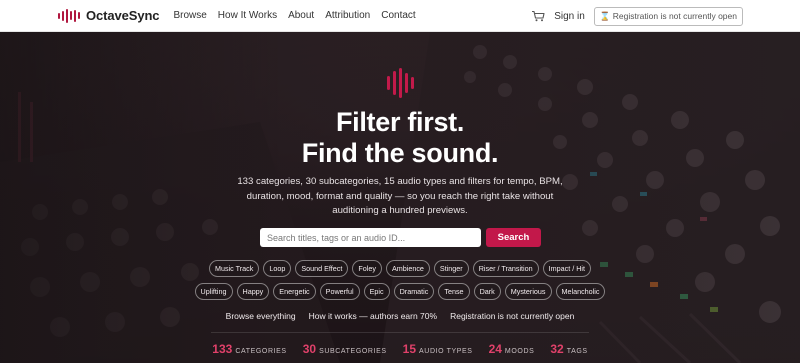  I want to click on stat-number: 15, so click(409, 349).